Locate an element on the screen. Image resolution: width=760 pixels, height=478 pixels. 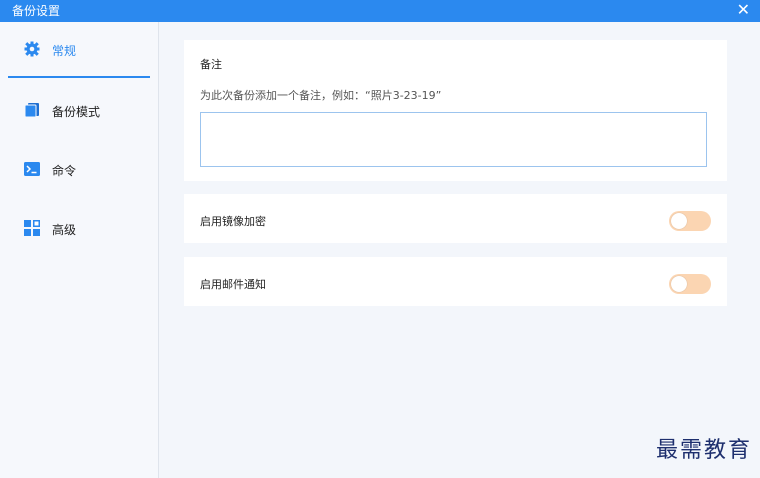
active-indicator is located at coordinates (79, 77).